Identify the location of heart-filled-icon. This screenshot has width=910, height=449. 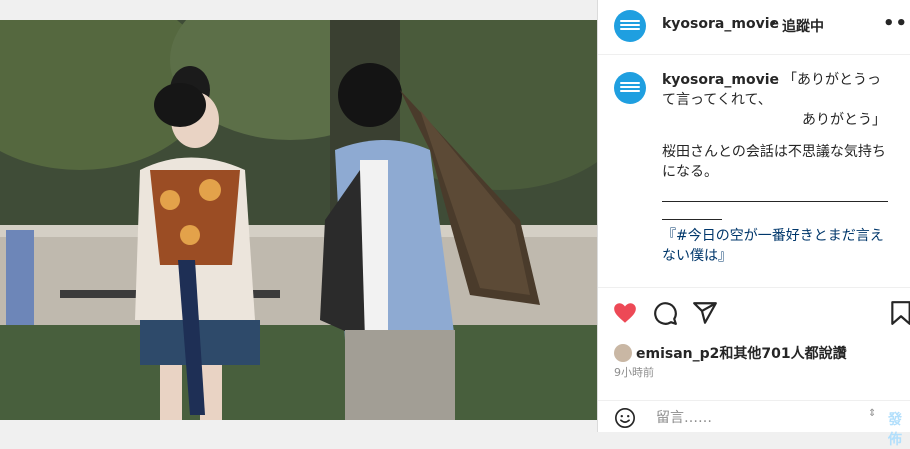
(625, 313).